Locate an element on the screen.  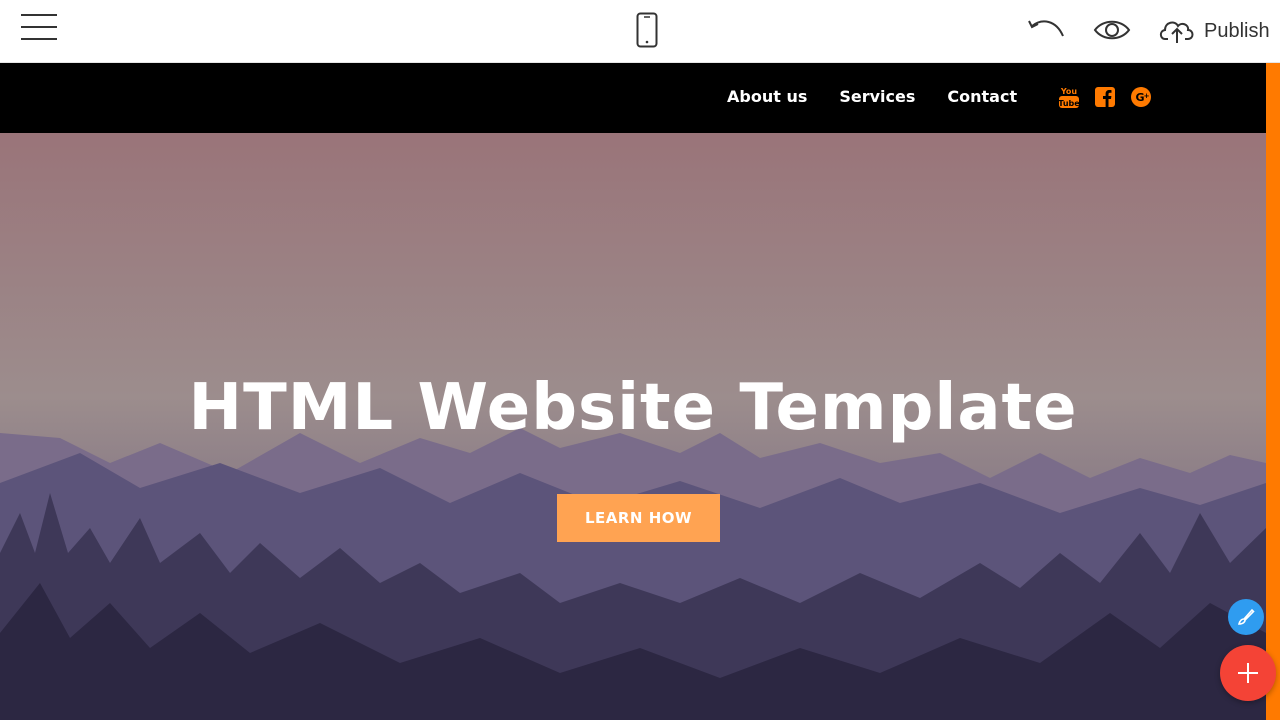
editor-toolbar: Publish is located at coordinates (640, 31).